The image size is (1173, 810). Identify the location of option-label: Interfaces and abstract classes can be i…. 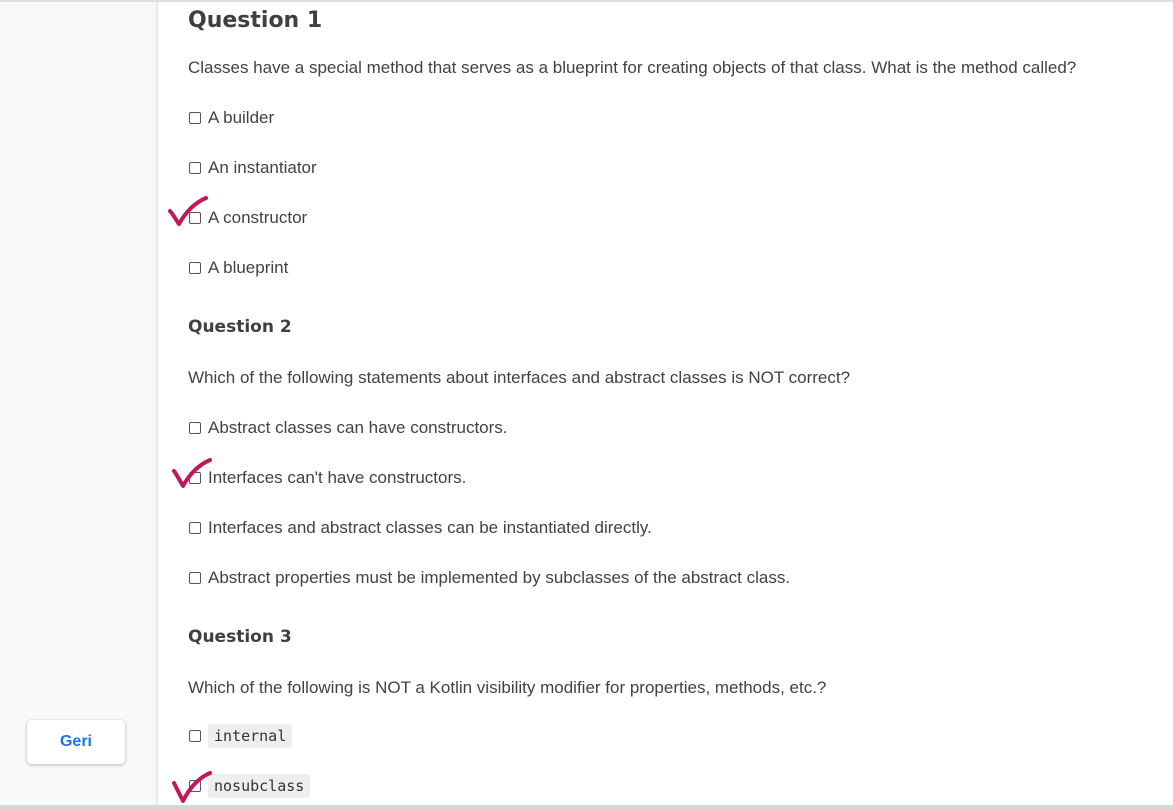
(430, 527).